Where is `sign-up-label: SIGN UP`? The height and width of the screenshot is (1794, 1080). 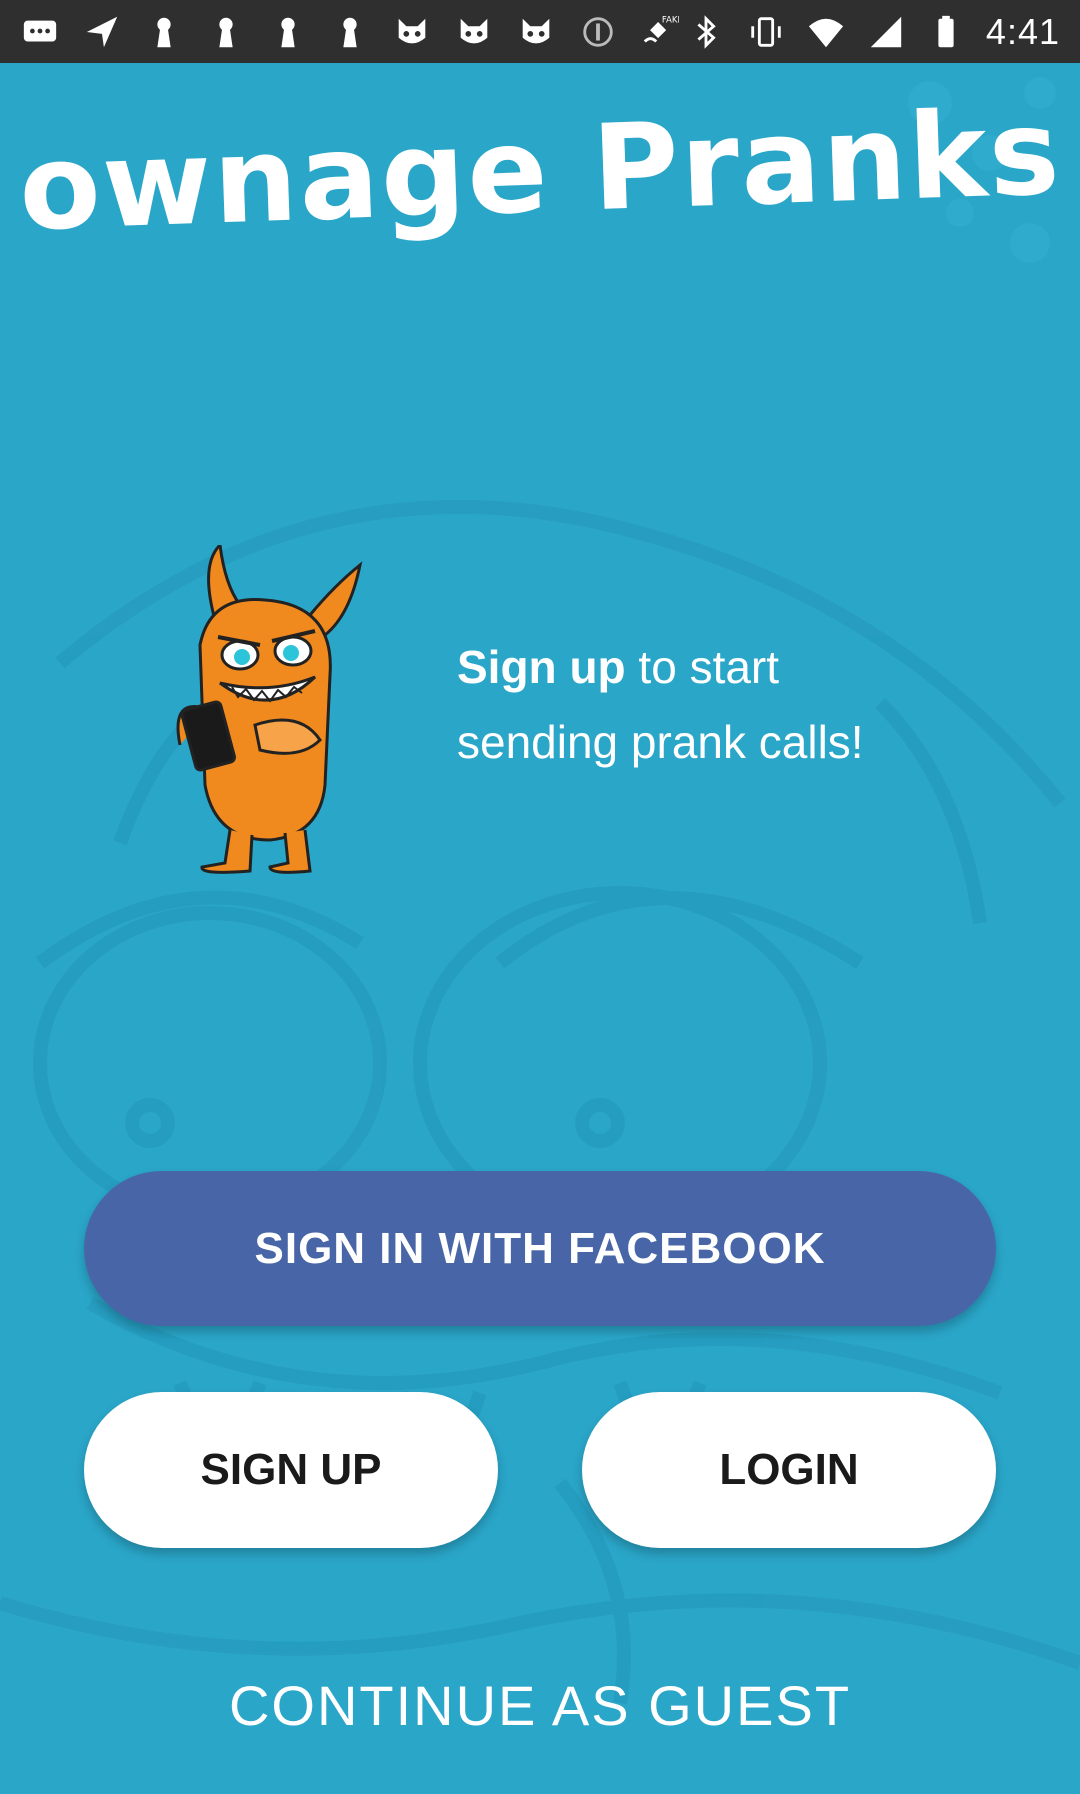 sign-up-label: SIGN UP is located at coordinates (291, 1469).